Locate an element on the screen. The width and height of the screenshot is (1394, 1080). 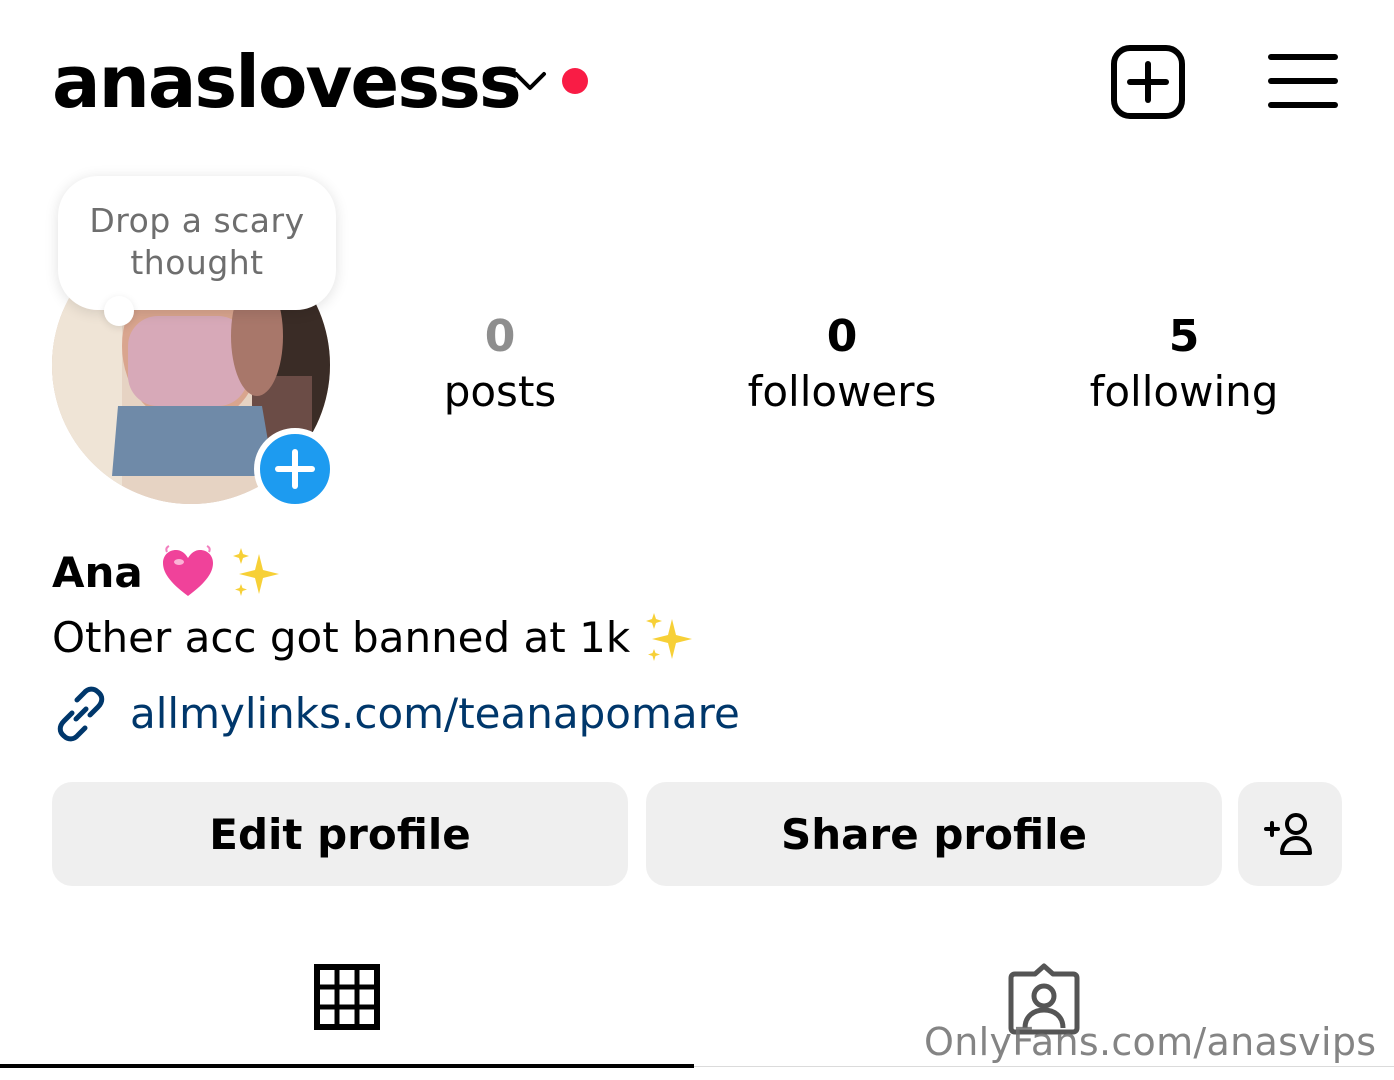
tab-grid is located at coordinates (347, 1004).